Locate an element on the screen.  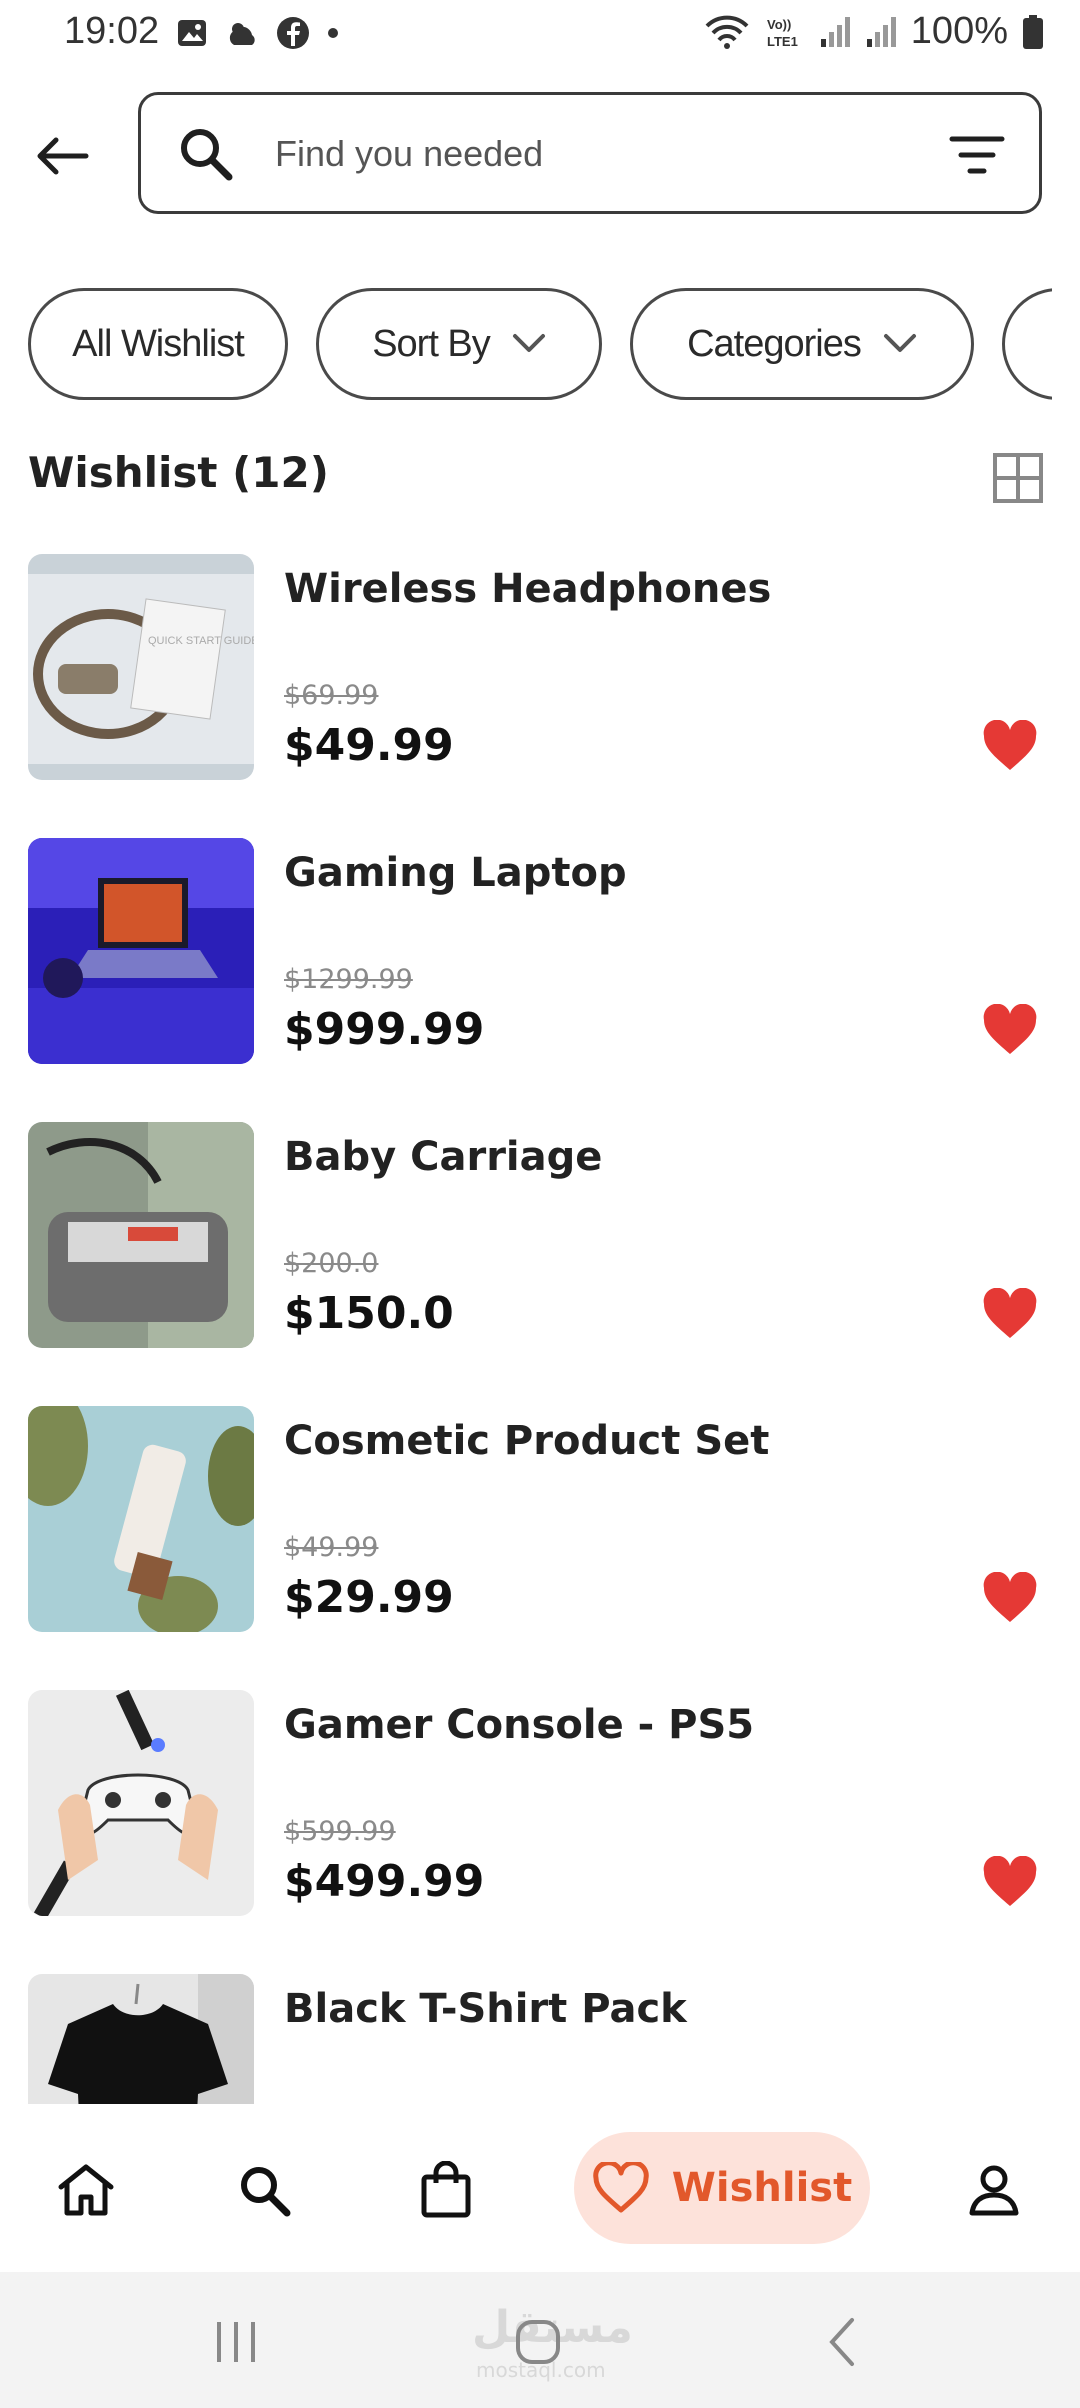
status-time: 19:02 is located at coordinates (112, 31).